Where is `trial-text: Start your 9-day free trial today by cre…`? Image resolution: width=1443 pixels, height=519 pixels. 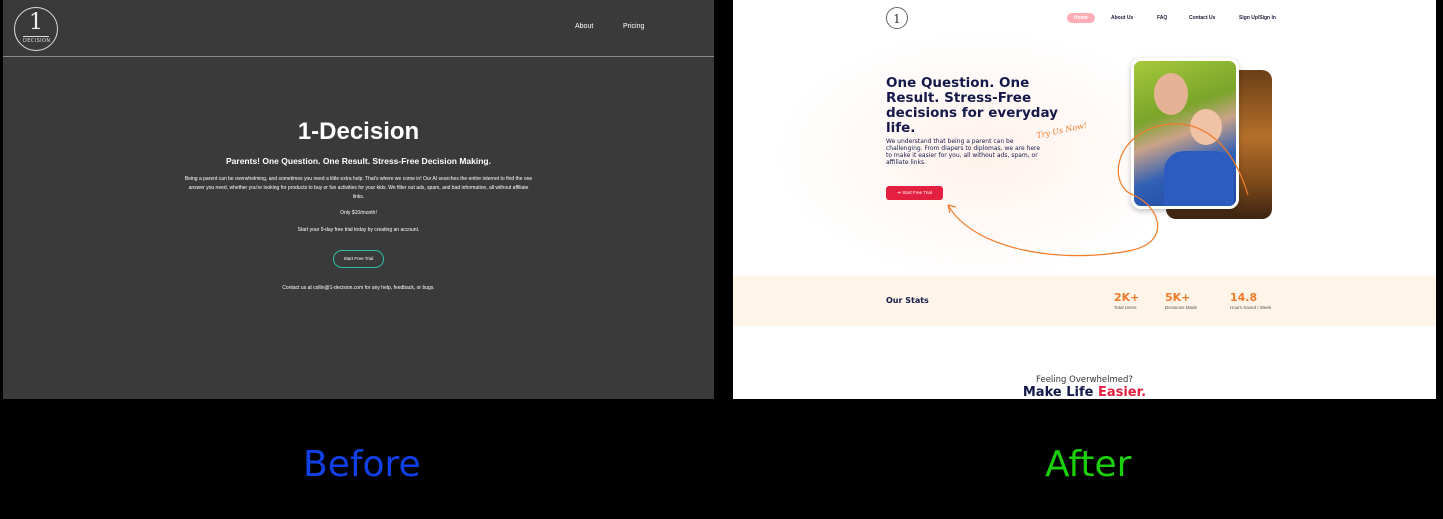 trial-text: Start your 9-day free trial today by cre… is located at coordinates (358, 230).